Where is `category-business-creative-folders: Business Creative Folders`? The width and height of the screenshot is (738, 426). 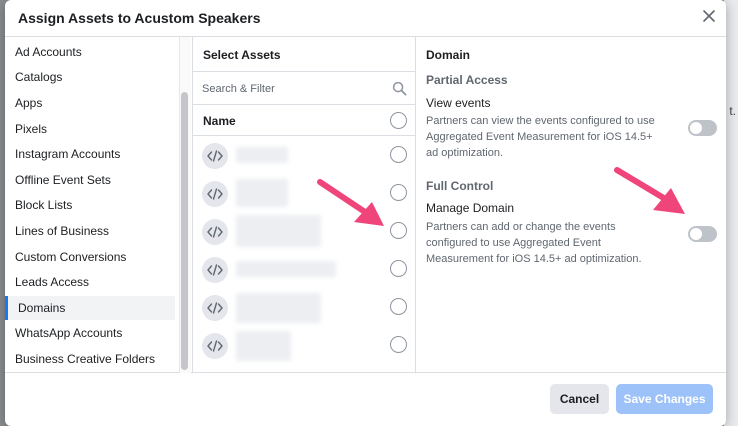 category-business-creative-folders: Business Creative Folders is located at coordinates (90, 359).